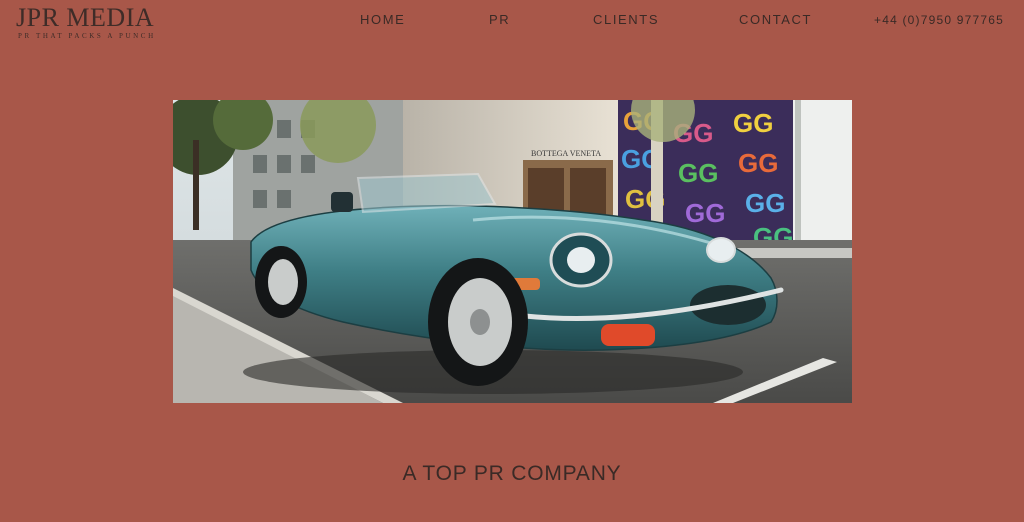  I want to click on storefront-sign: BOTTEGA VENETA, so click(566, 153).